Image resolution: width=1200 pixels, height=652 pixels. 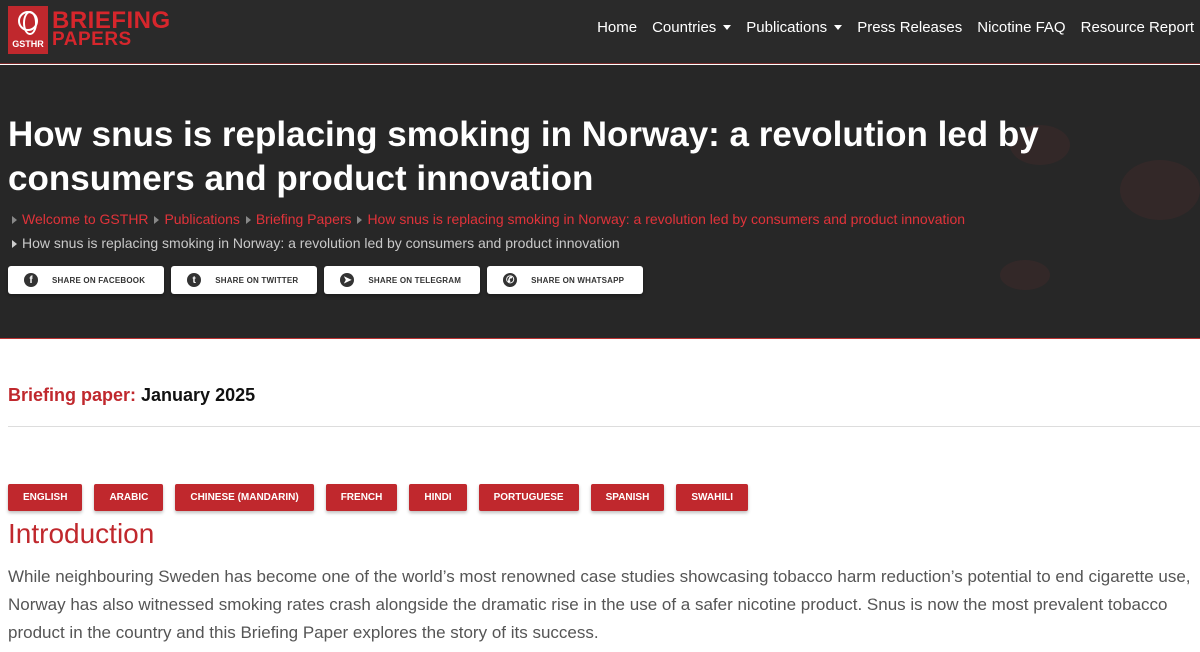 I want to click on introduction-heading: Introduction, so click(x=81, y=533).